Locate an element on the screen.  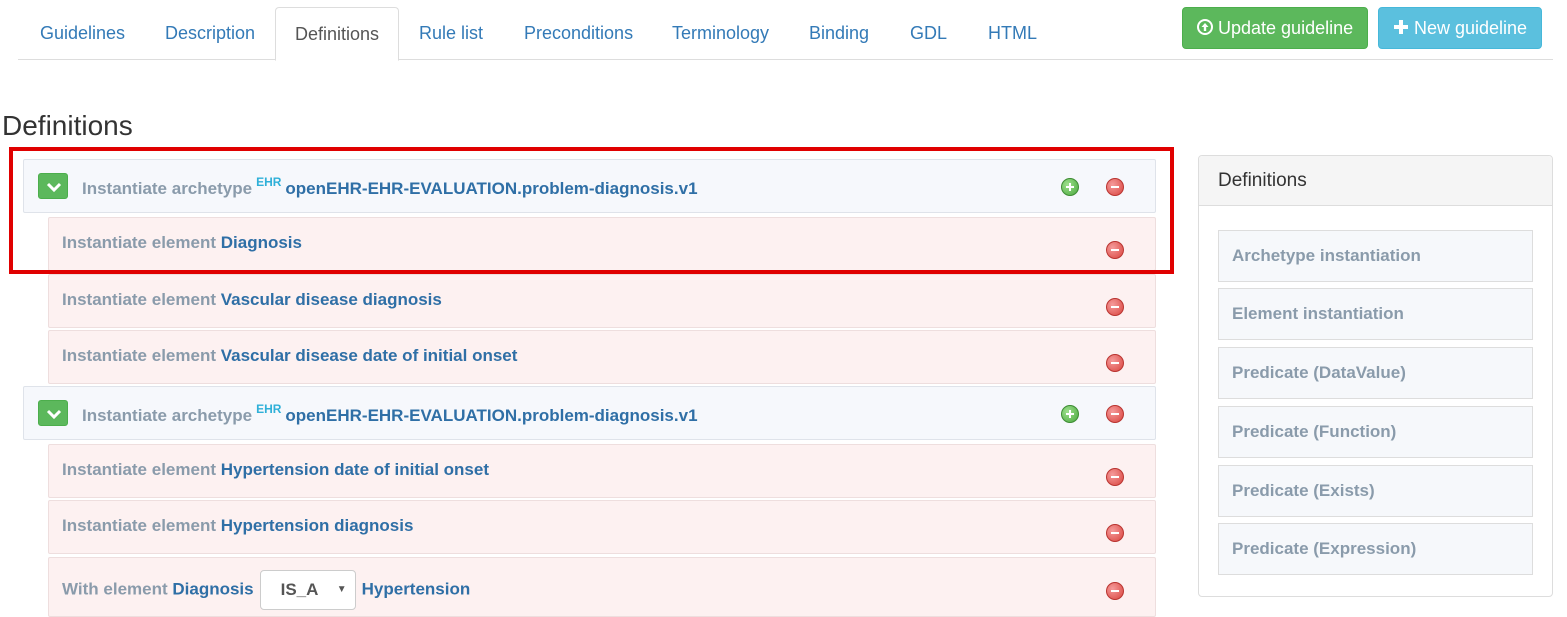
add-circle-icon is located at coordinates (1070, 414).